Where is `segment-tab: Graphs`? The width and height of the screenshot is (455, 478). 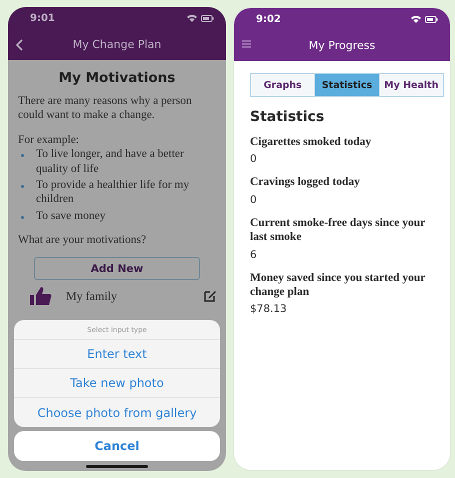 segment-tab: Graphs is located at coordinates (283, 85).